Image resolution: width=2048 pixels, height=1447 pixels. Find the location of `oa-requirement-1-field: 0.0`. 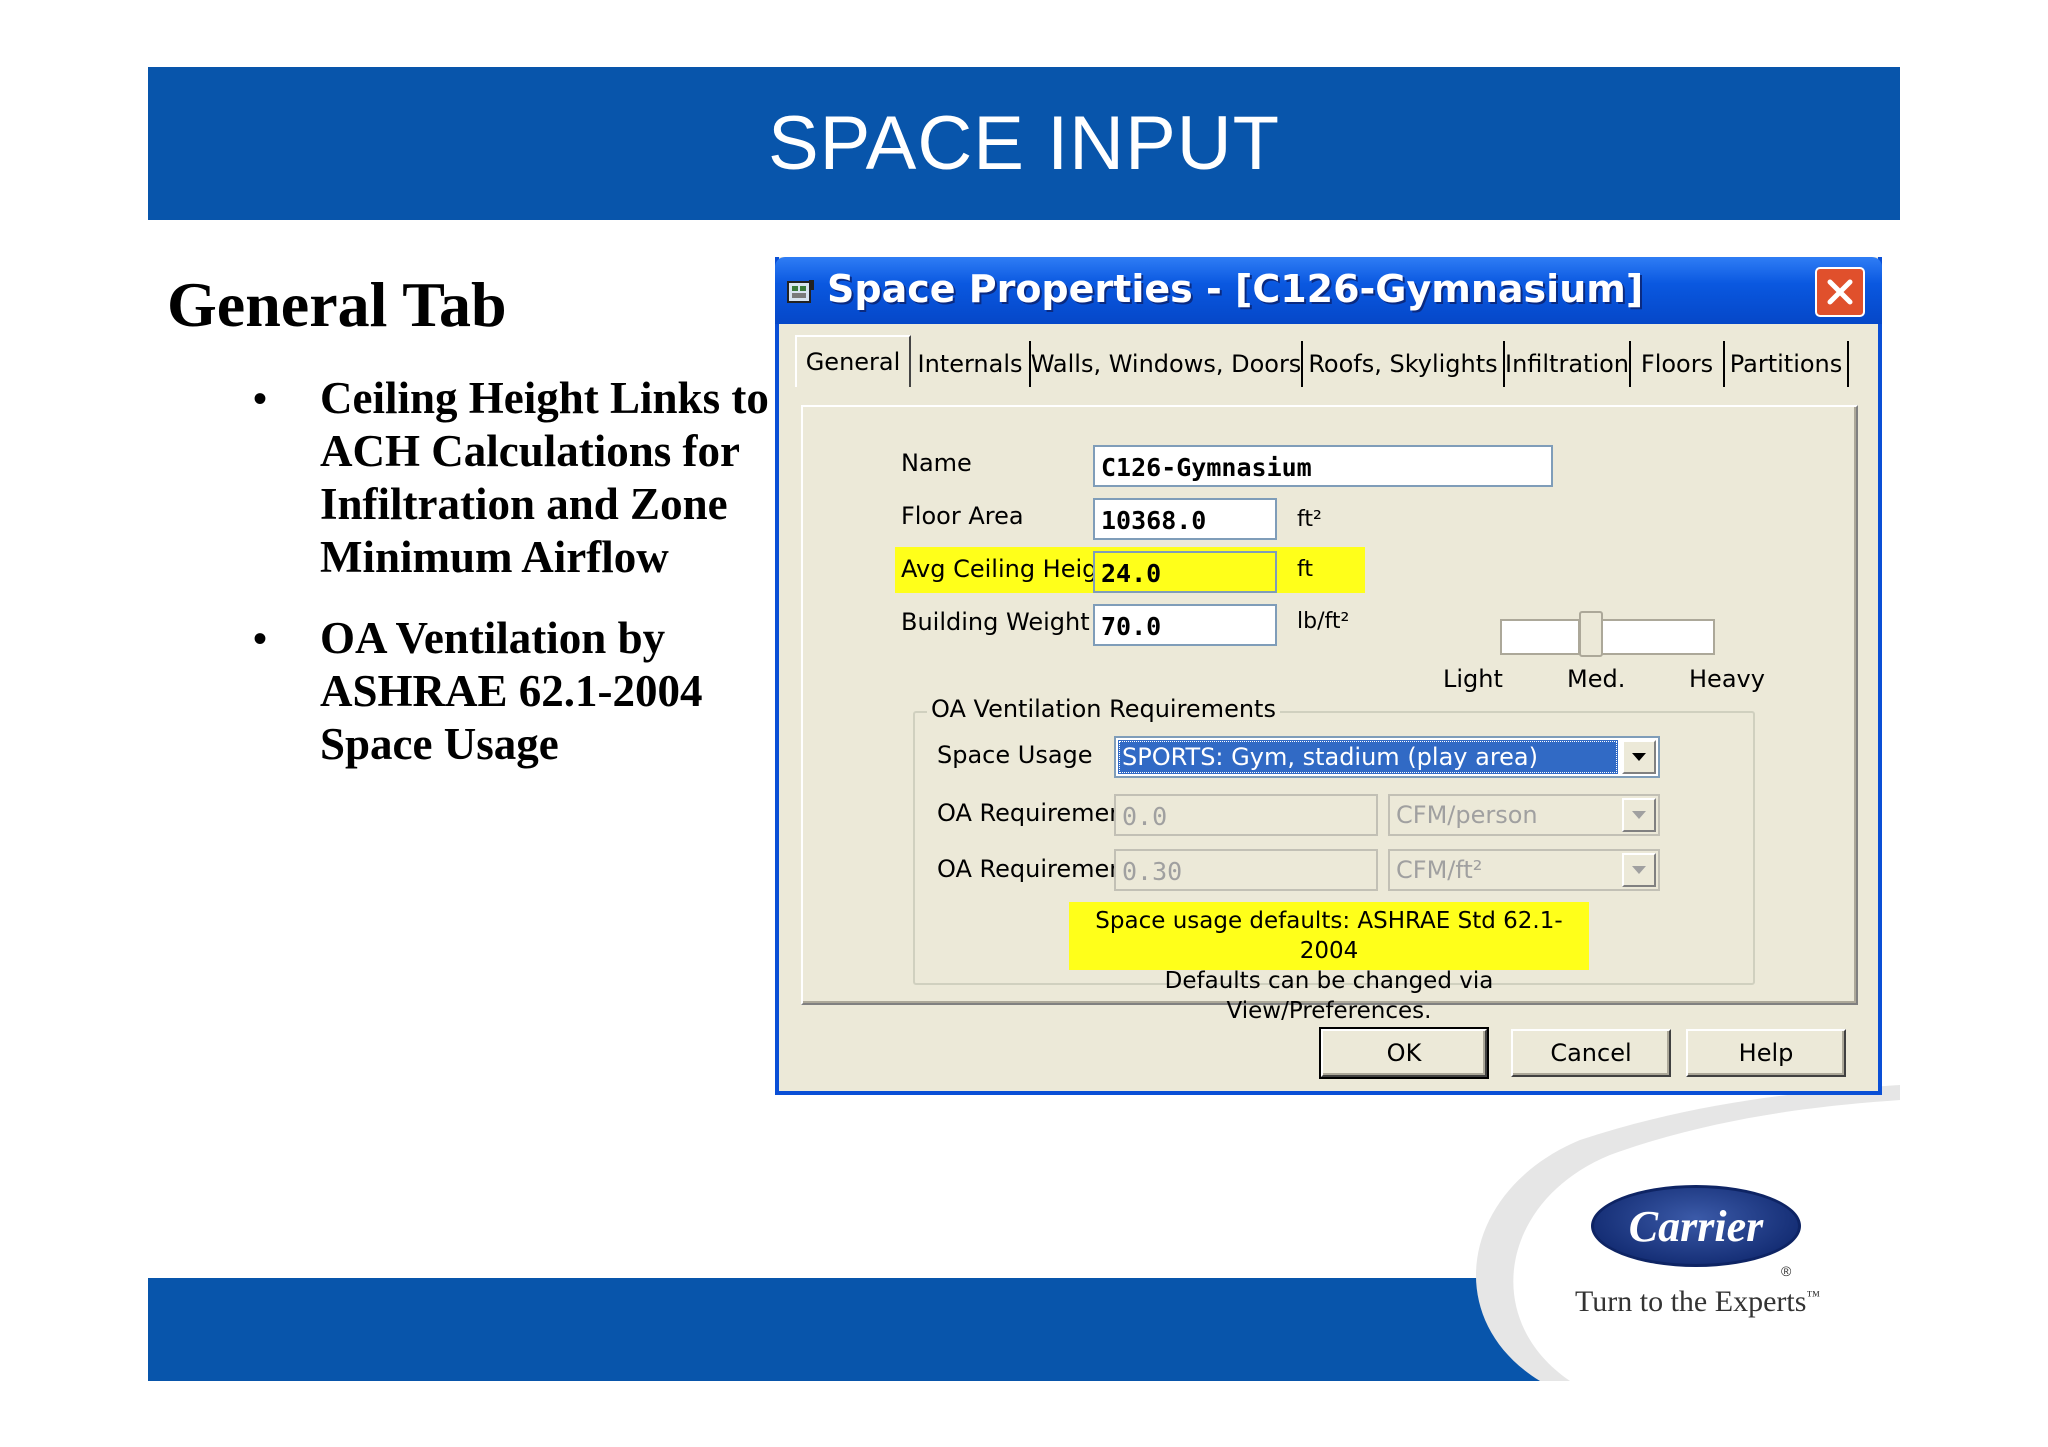

oa-requirement-1-field: 0.0 is located at coordinates (1246, 815).